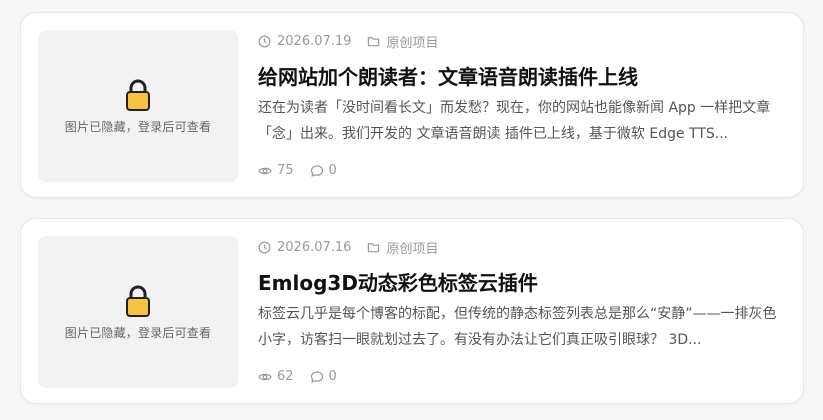 The image size is (823, 420). Describe the element at coordinates (276, 170) in the screenshot. I see `post-views: 75` at that location.